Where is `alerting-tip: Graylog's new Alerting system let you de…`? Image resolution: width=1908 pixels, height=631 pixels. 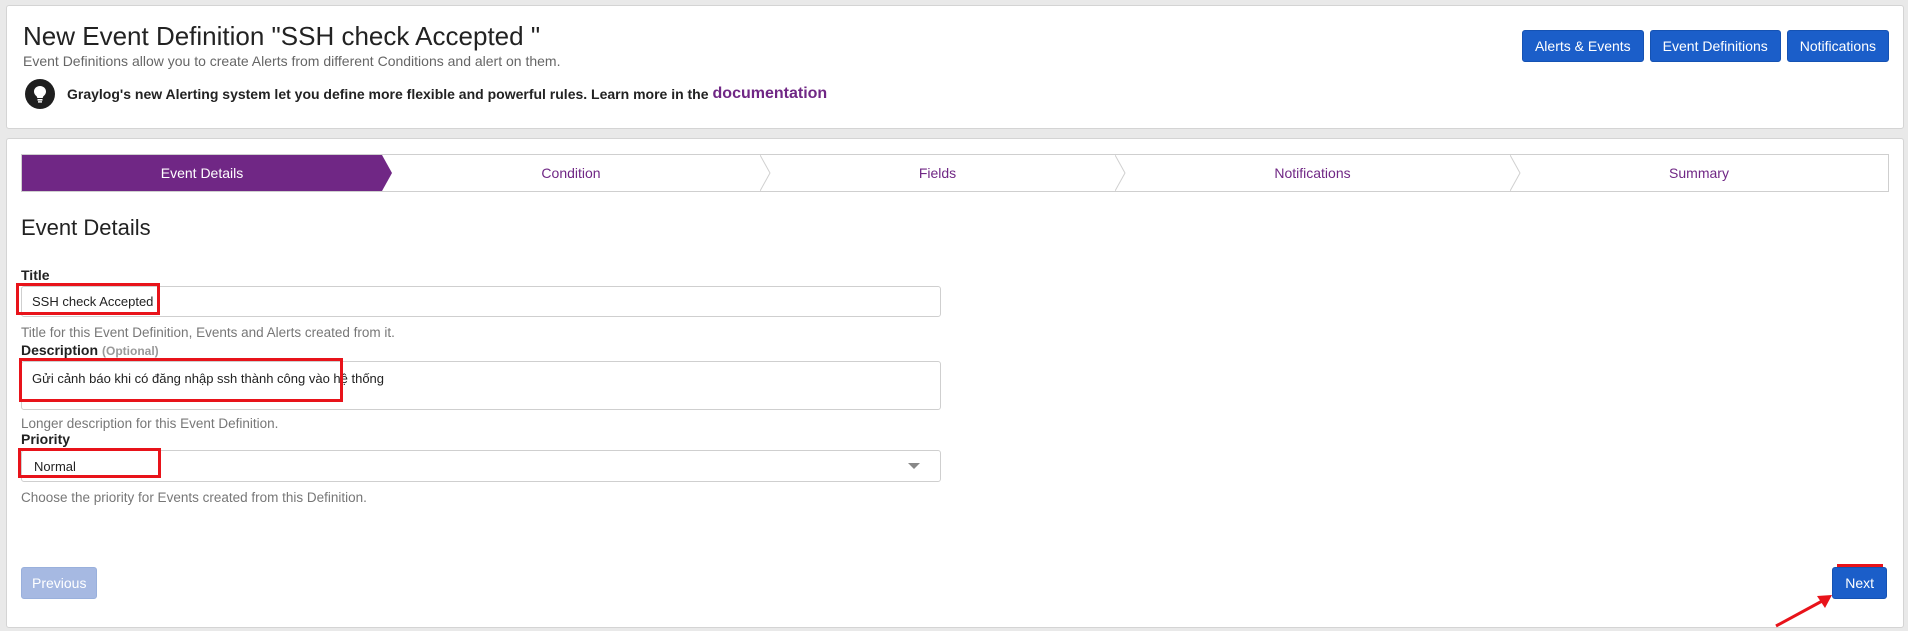 alerting-tip: Graylog's new Alerting system let you de… is located at coordinates (426, 94).